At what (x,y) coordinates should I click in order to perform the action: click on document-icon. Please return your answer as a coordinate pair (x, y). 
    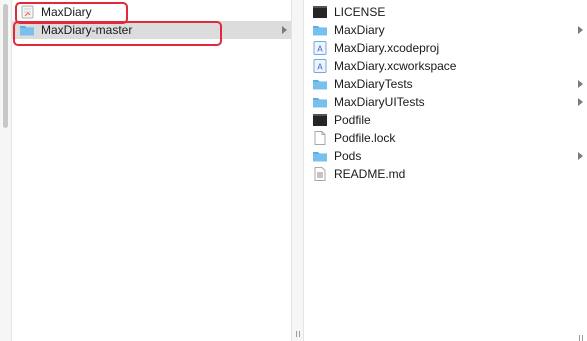
    Looking at the image, I should click on (320, 138).